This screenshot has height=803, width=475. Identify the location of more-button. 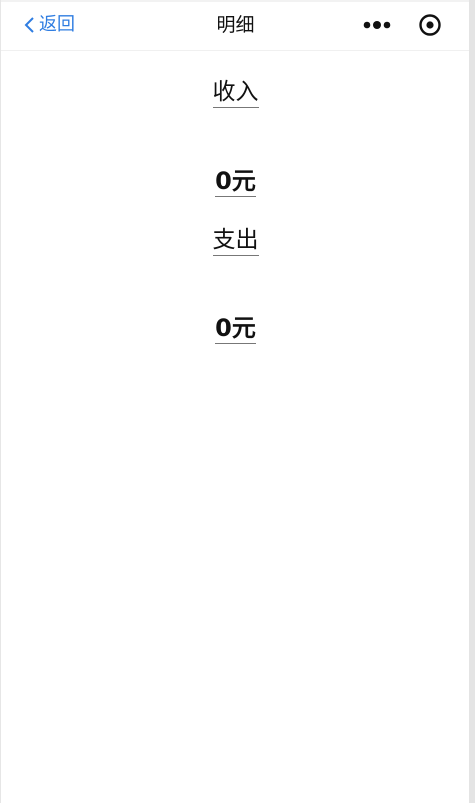
(377, 25).